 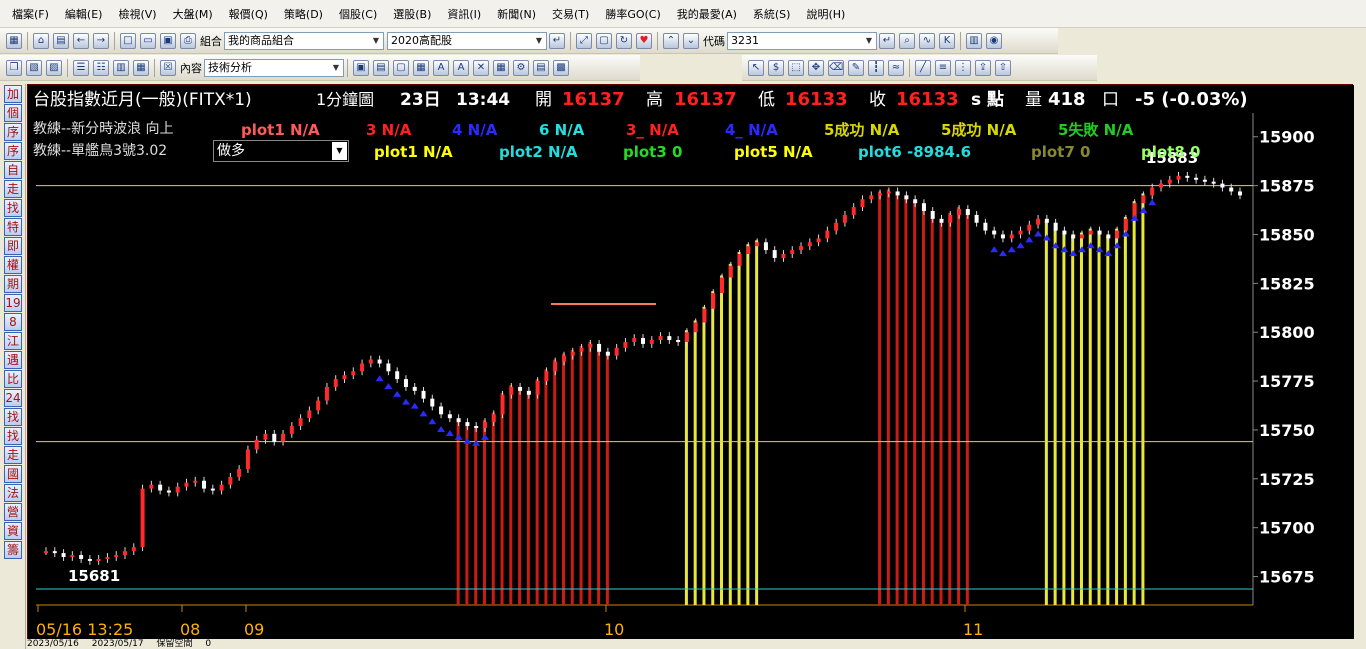 What do you see at coordinates (274, 67) in the screenshot?
I see `content-select: 技術分析 ▼` at bounding box center [274, 67].